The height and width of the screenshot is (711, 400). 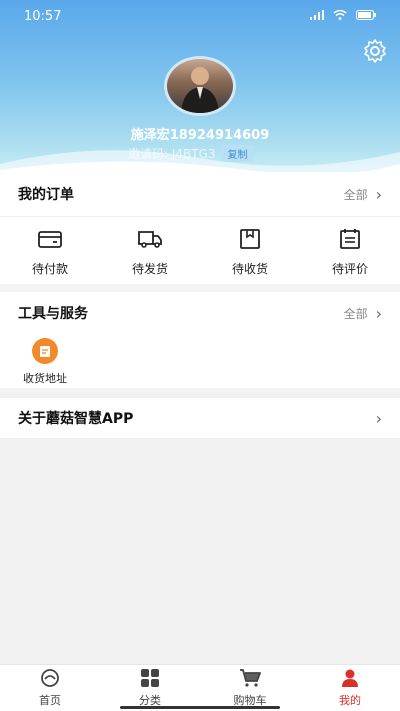 I want to click on tab-cart: 购物车, so click(x=250, y=688).